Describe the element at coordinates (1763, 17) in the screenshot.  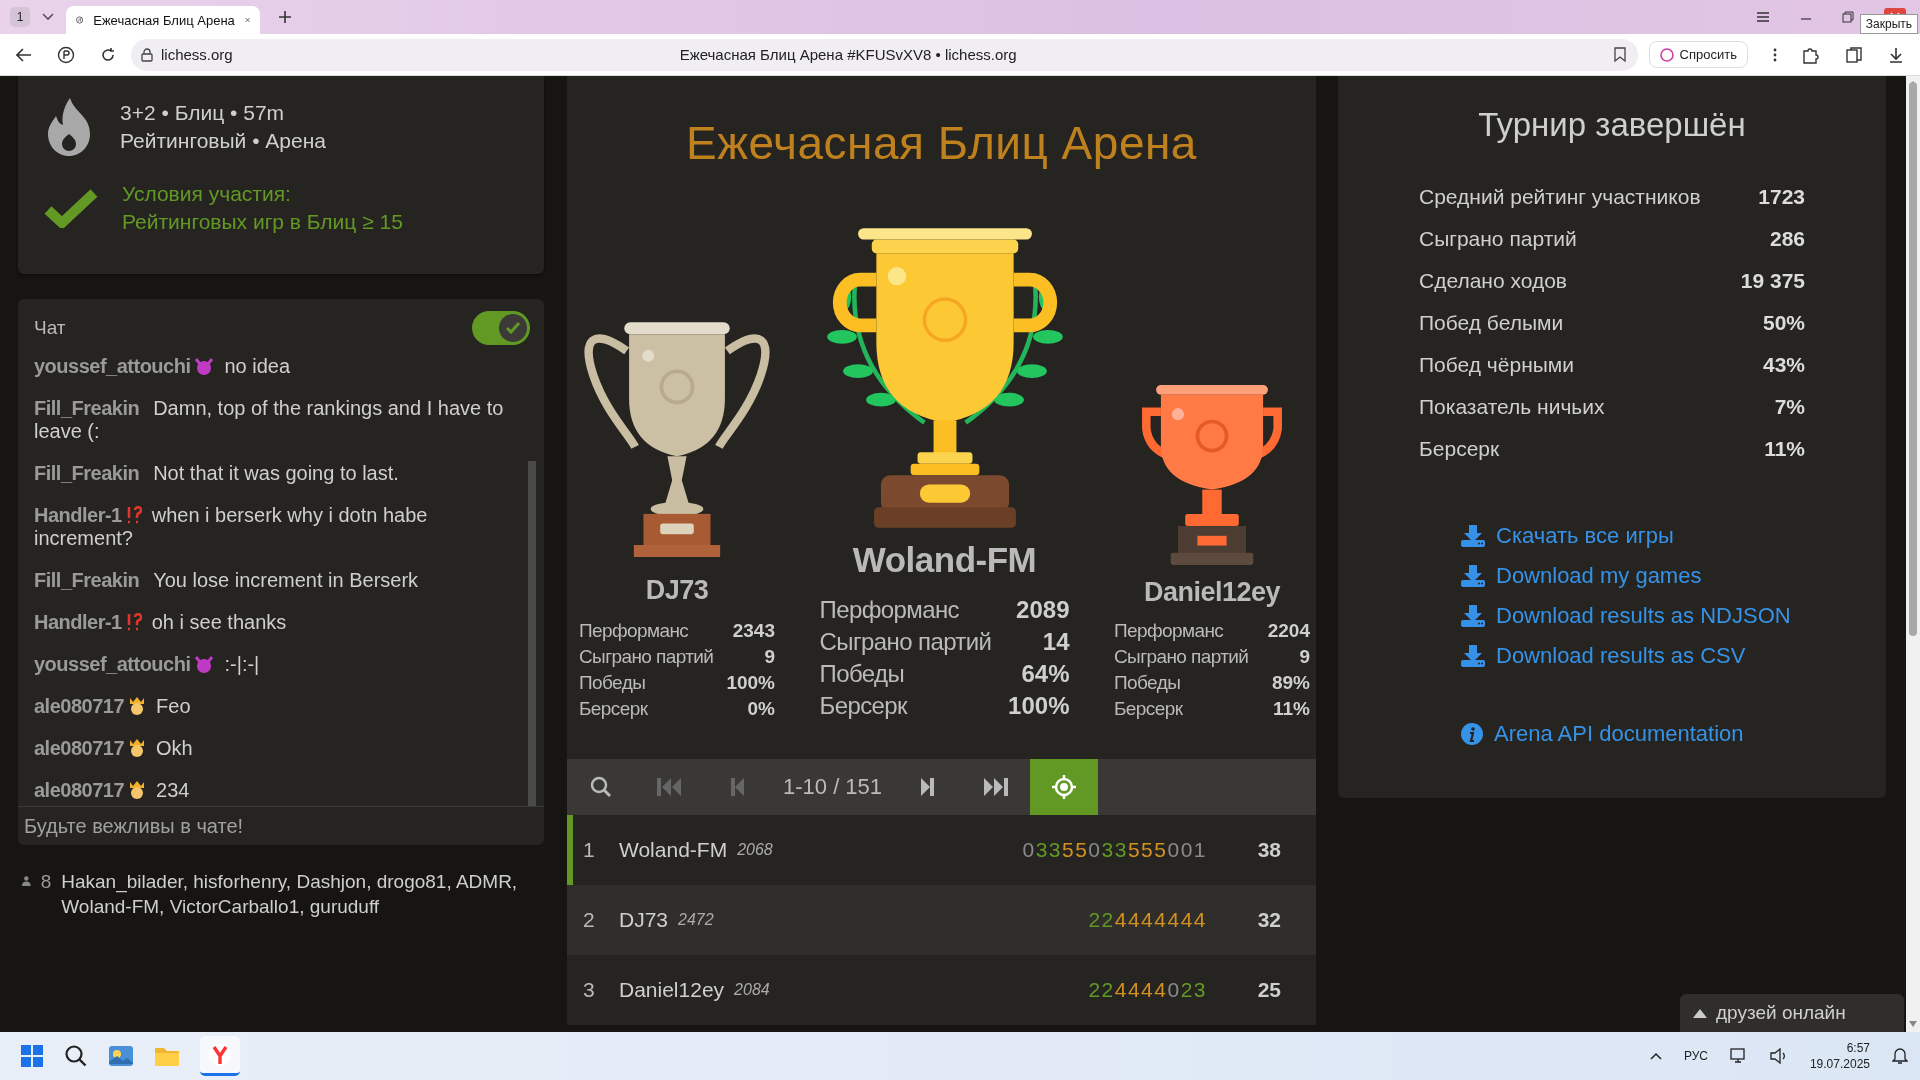
I see `menu-icon` at that location.